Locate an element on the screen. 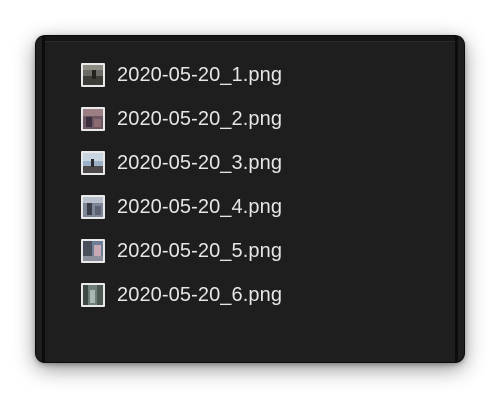 The width and height of the screenshot is (500, 398). file-item-2: 2020-05-20_2.png is located at coordinates (181, 119).